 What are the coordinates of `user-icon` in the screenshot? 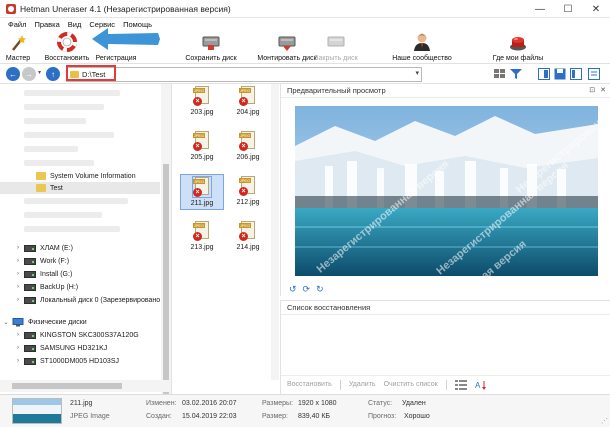 It's located at (422, 42).